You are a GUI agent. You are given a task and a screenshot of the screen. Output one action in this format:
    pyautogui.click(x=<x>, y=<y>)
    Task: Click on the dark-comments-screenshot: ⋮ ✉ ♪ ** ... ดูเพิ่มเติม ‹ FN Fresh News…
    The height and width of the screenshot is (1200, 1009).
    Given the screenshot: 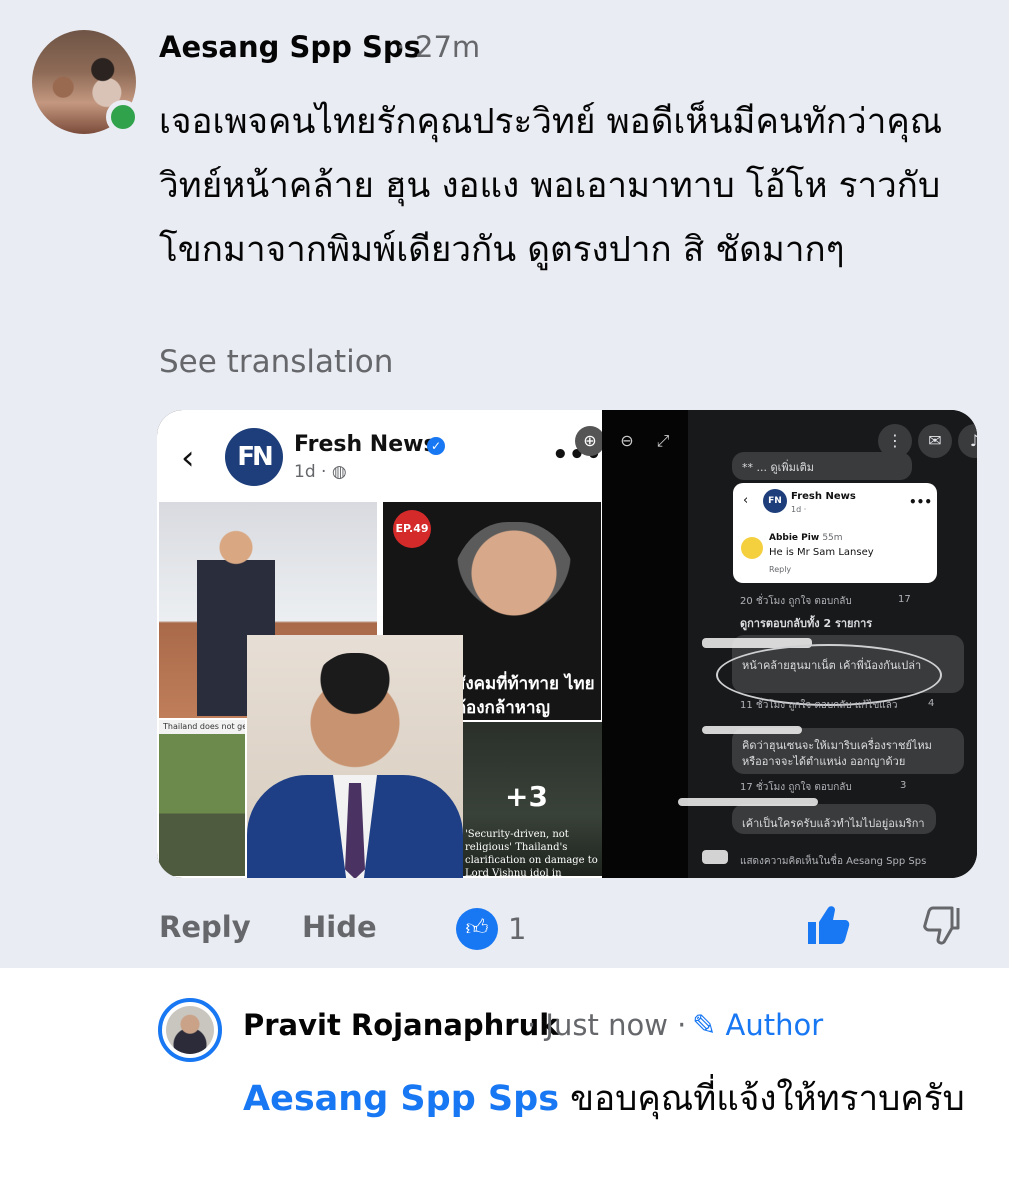 What is the action you would take?
    pyautogui.click(x=827, y=644)
    